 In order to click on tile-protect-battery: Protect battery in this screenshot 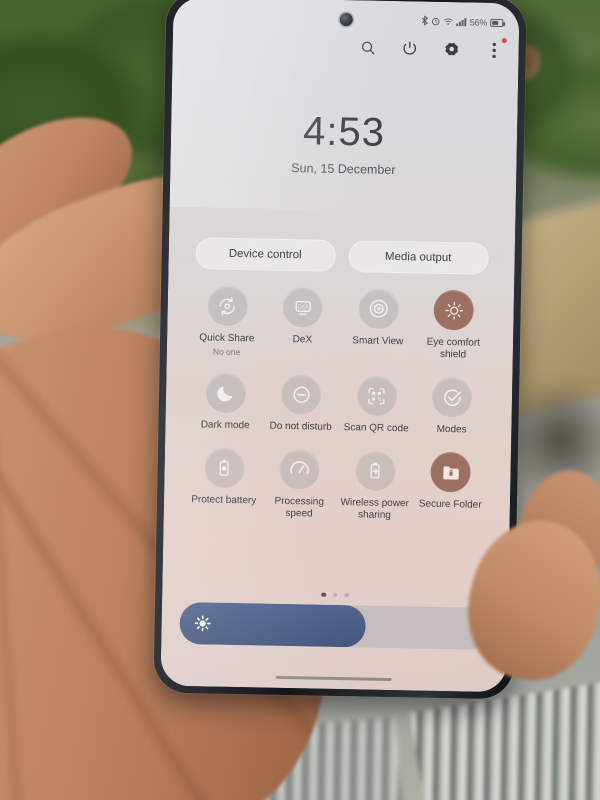, I will do `click(224, 483)`.